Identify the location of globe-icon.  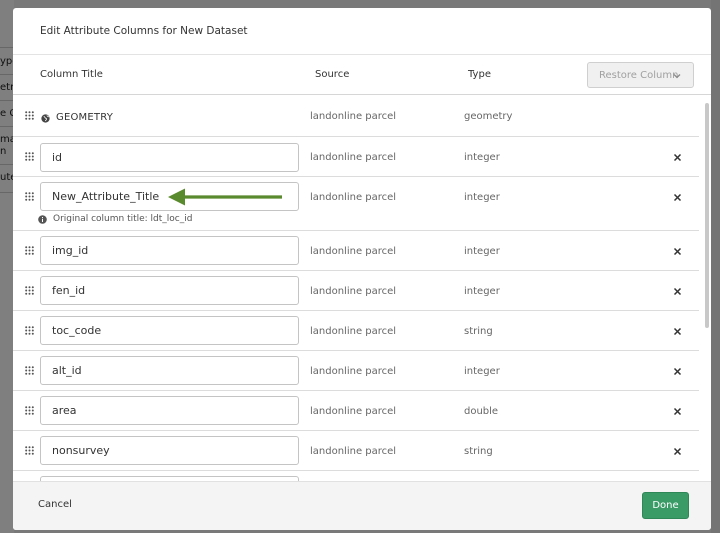
(45, 118).